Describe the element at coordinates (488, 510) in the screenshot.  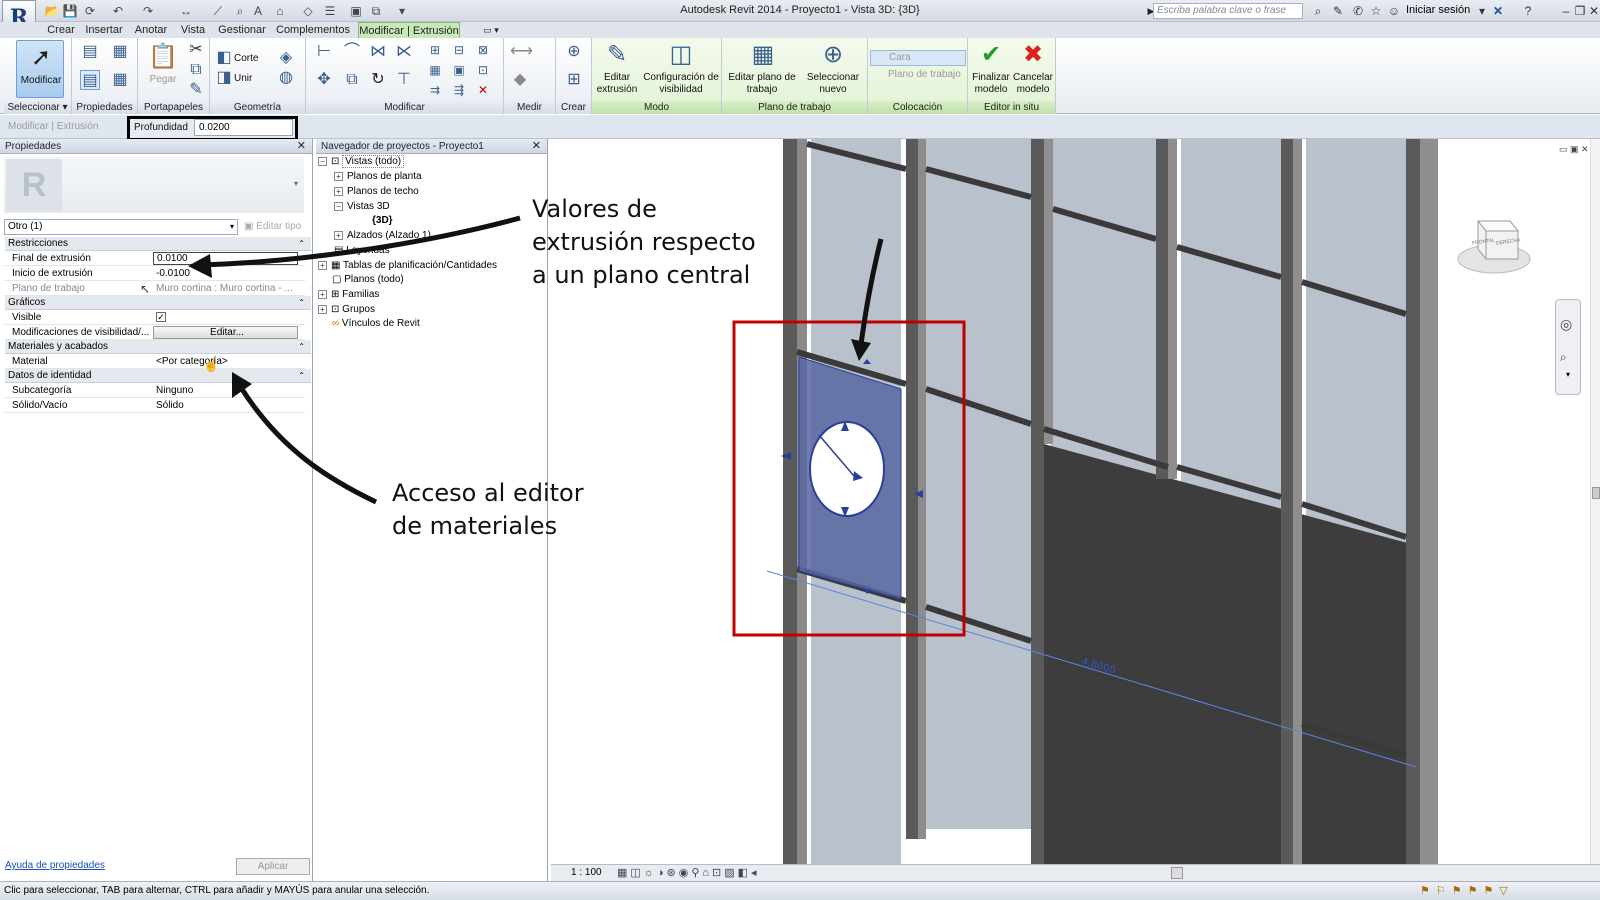
I see `annotation-material-editor: Acceso al editor de materiales` at that location.